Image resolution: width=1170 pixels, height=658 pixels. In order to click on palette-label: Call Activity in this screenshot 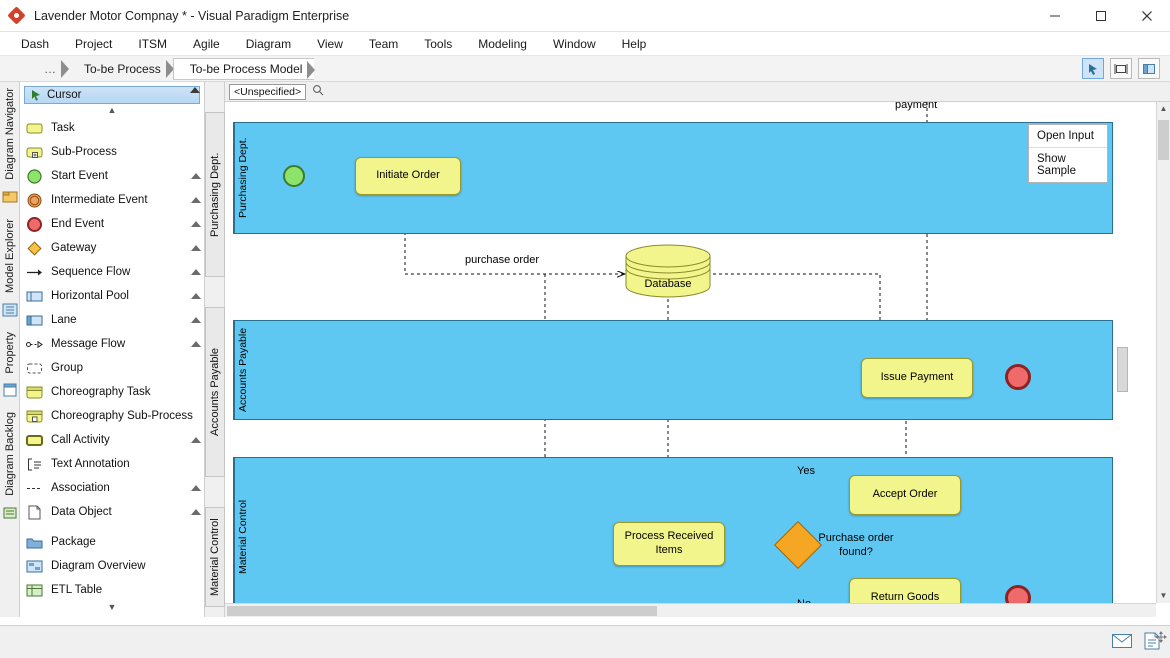, I will do `click(80, 440)`.